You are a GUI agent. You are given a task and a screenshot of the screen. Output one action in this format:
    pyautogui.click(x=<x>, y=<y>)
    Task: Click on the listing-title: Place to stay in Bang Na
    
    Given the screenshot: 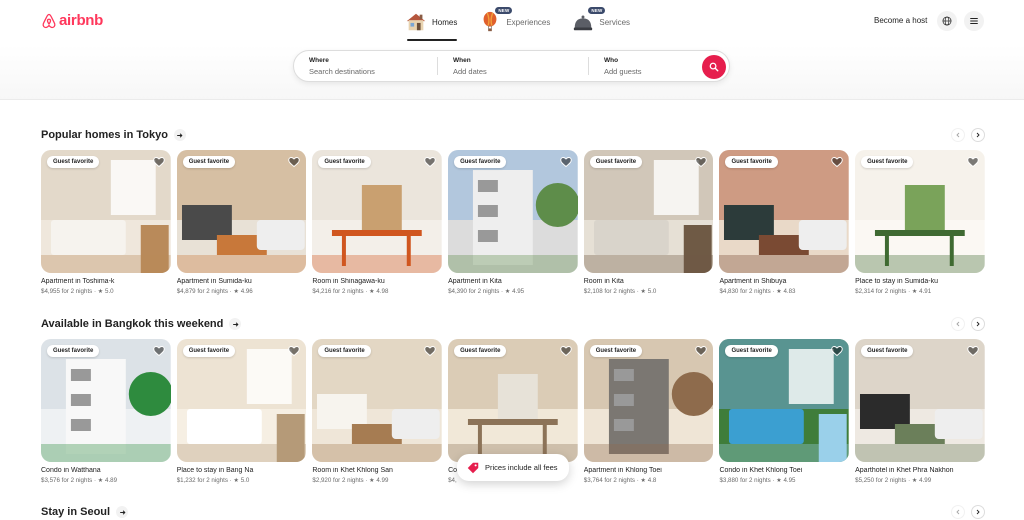 What is the action you would take?
    pyautogui.click(x=215, y=470)
    